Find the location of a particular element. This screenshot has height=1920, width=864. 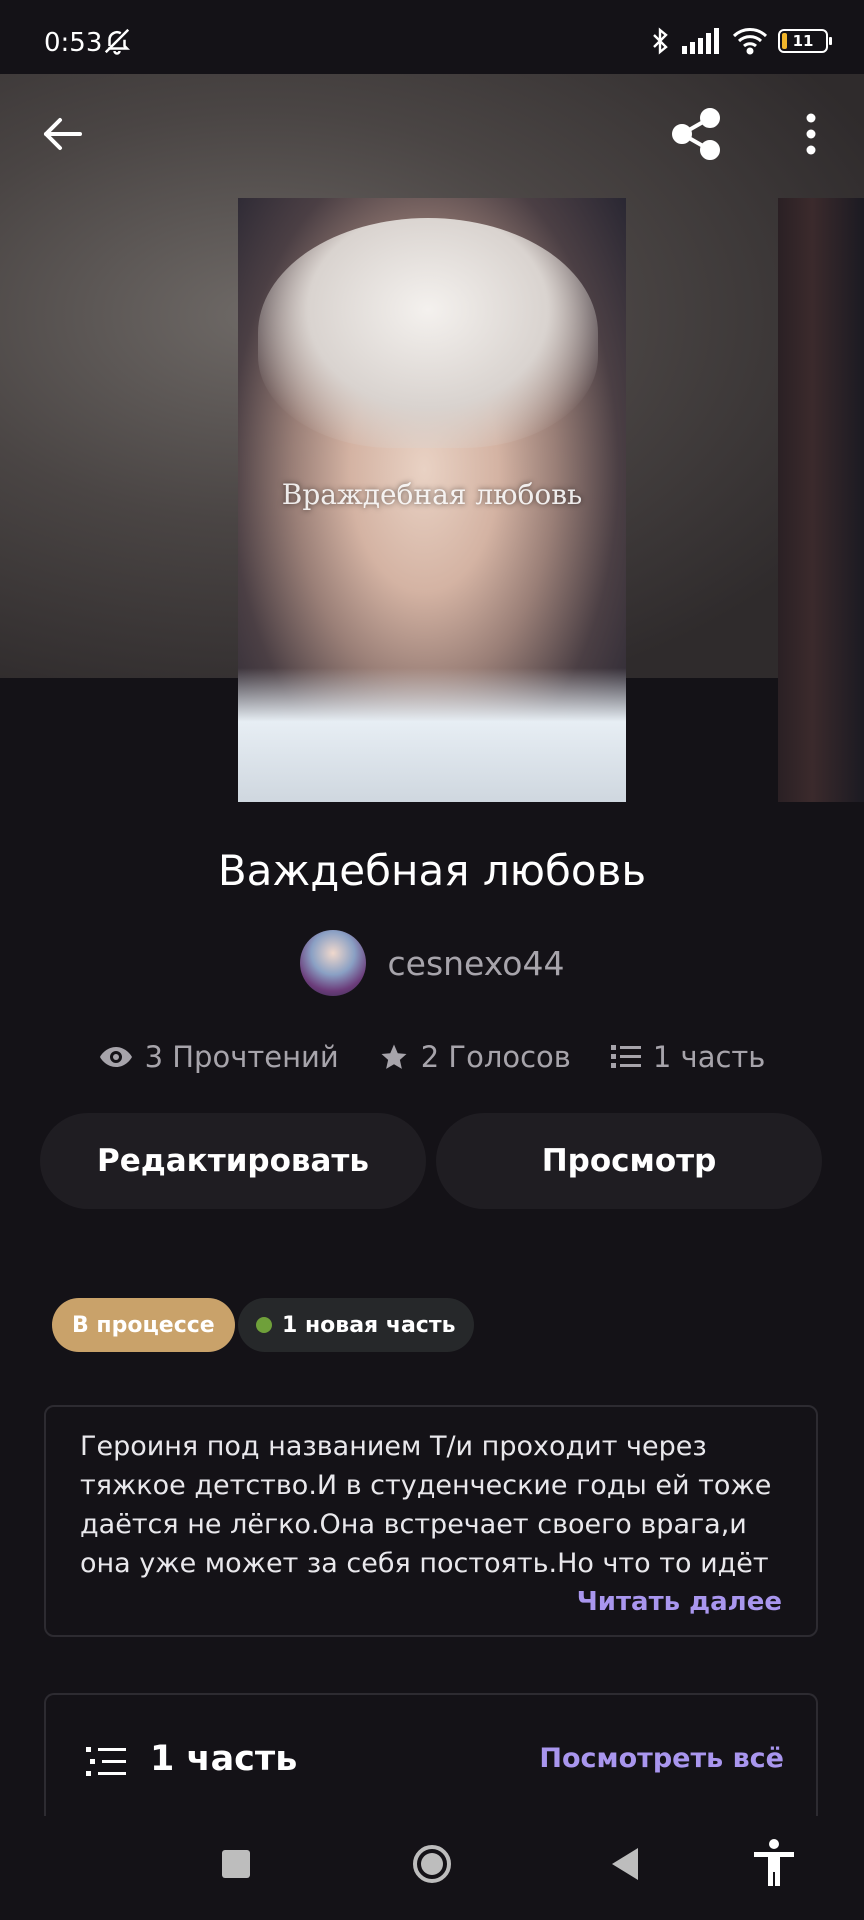

stat-reads: 3 Прочтений is located at coordinates (219, 1057).